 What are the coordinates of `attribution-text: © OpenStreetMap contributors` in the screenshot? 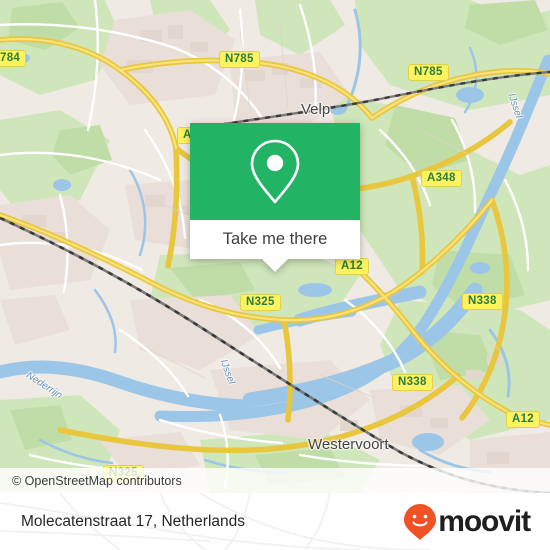 It's located at (91, 481).